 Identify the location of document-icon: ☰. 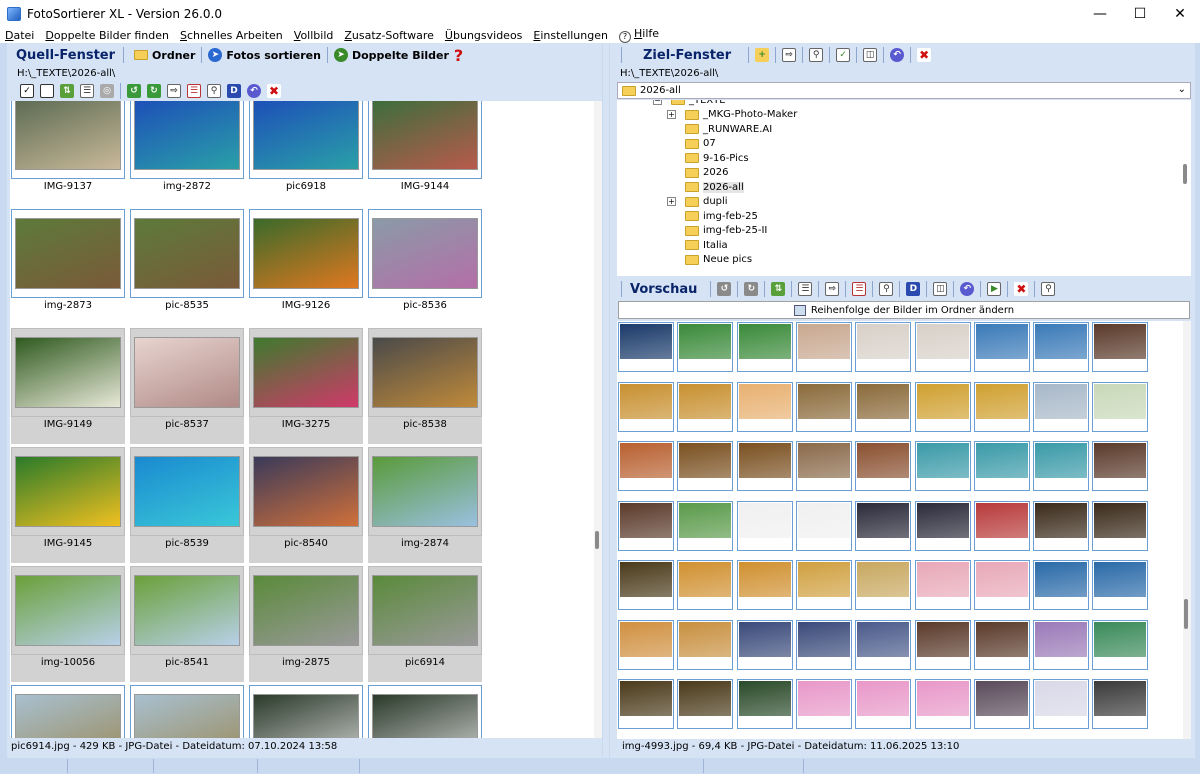
(859, 289).